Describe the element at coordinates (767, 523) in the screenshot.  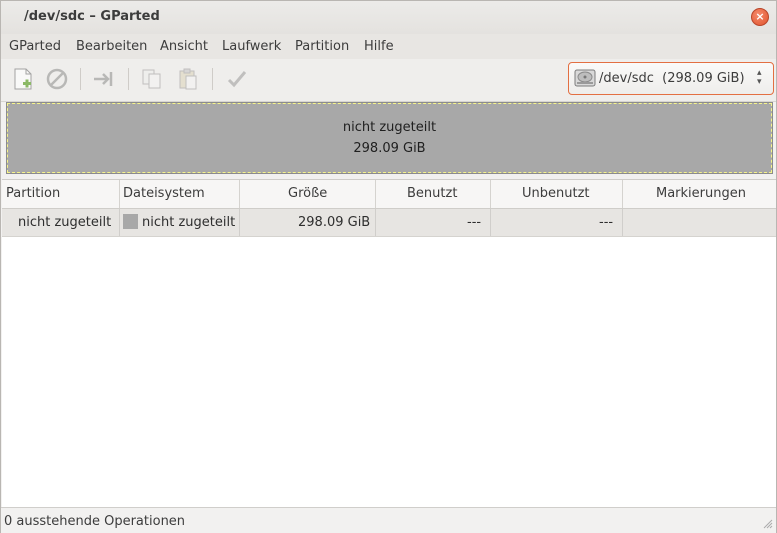
I see `resize-grip-icon` at that location.